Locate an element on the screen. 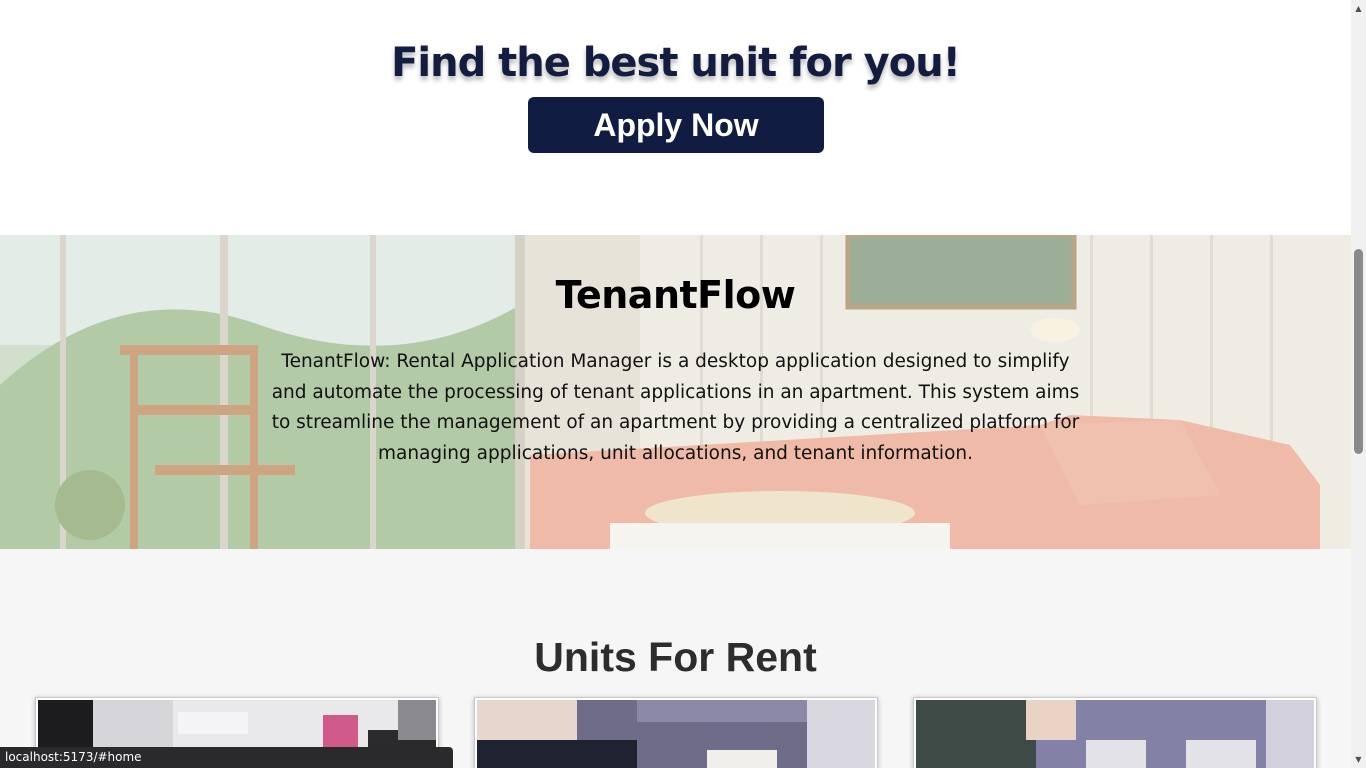  about-title: TenantFlow is located at coordinates (675, 295).